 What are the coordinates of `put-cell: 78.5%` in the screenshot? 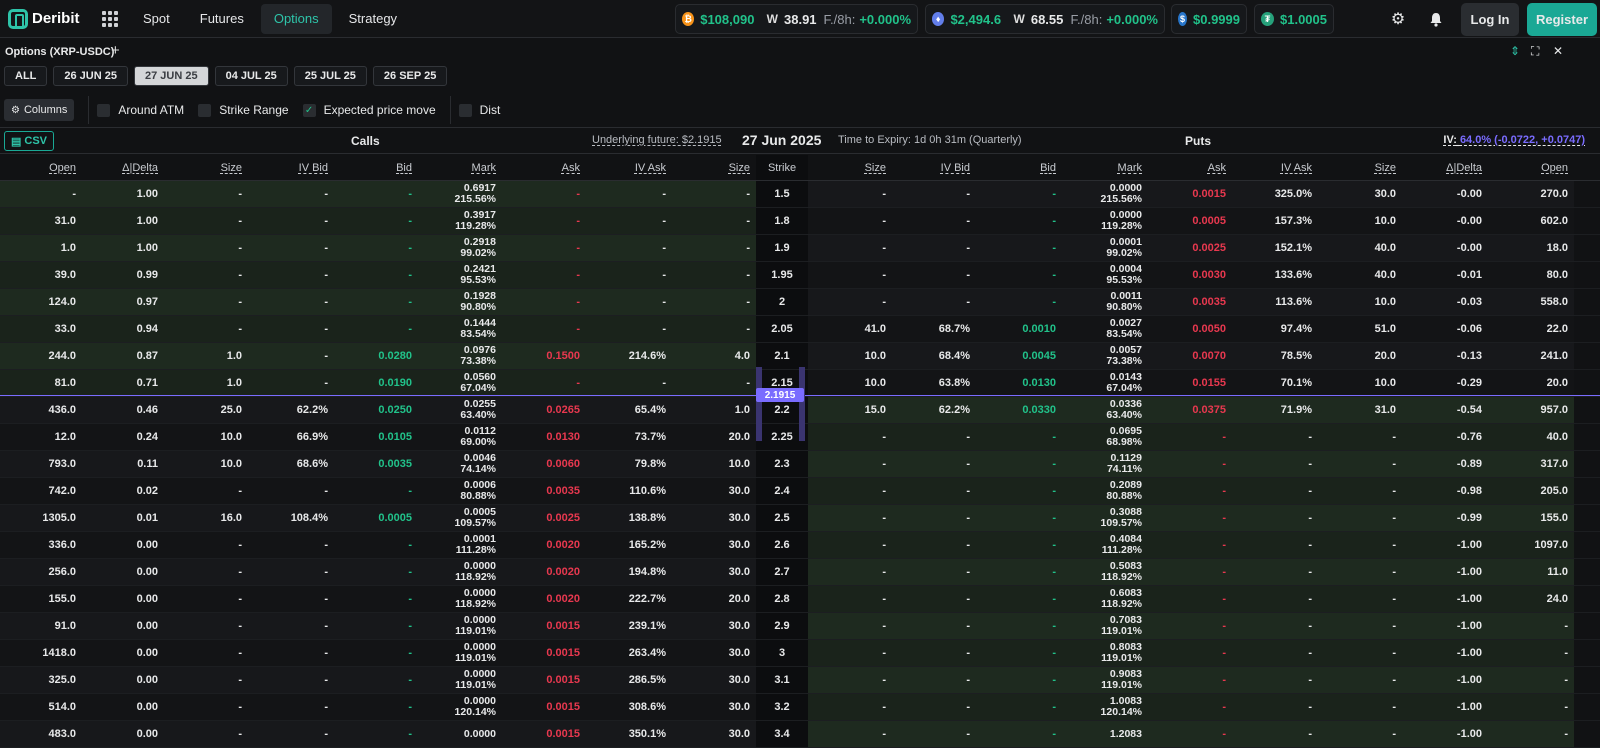 It's located at (1275, 356).